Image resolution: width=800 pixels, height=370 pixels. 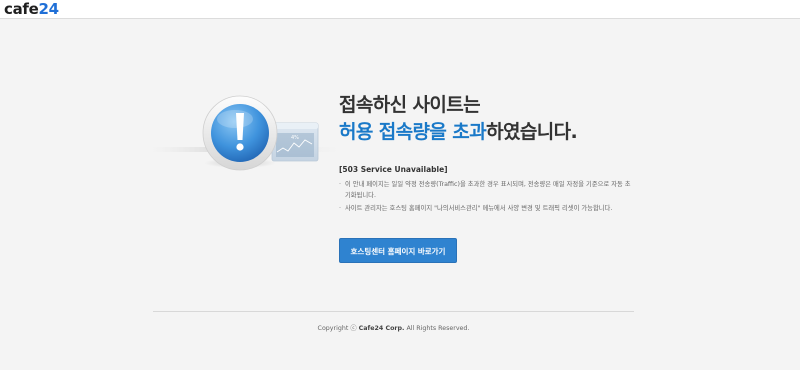 What do you see at coordinates (410, 105) in the screenshot?
I see `headline-line-1: 접속하신 사이트는` at bounding box center [410, 105].